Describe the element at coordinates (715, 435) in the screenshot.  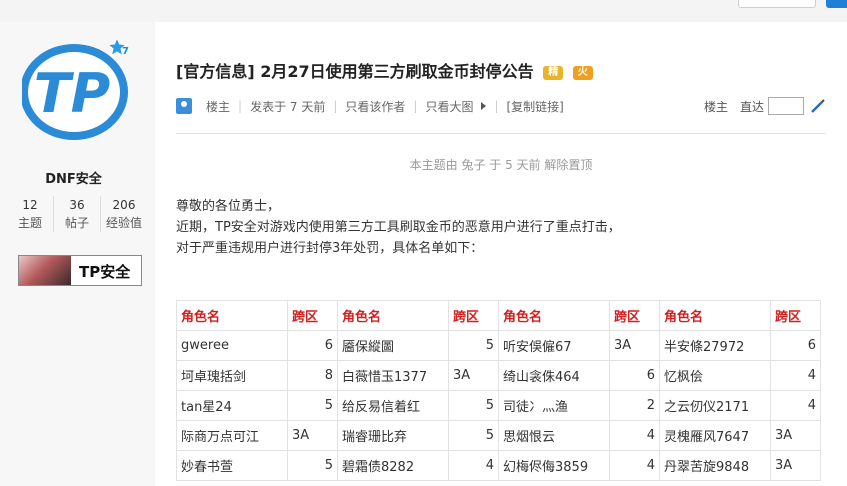
I see `table-cell: 灵槐雁风7647` at that location.